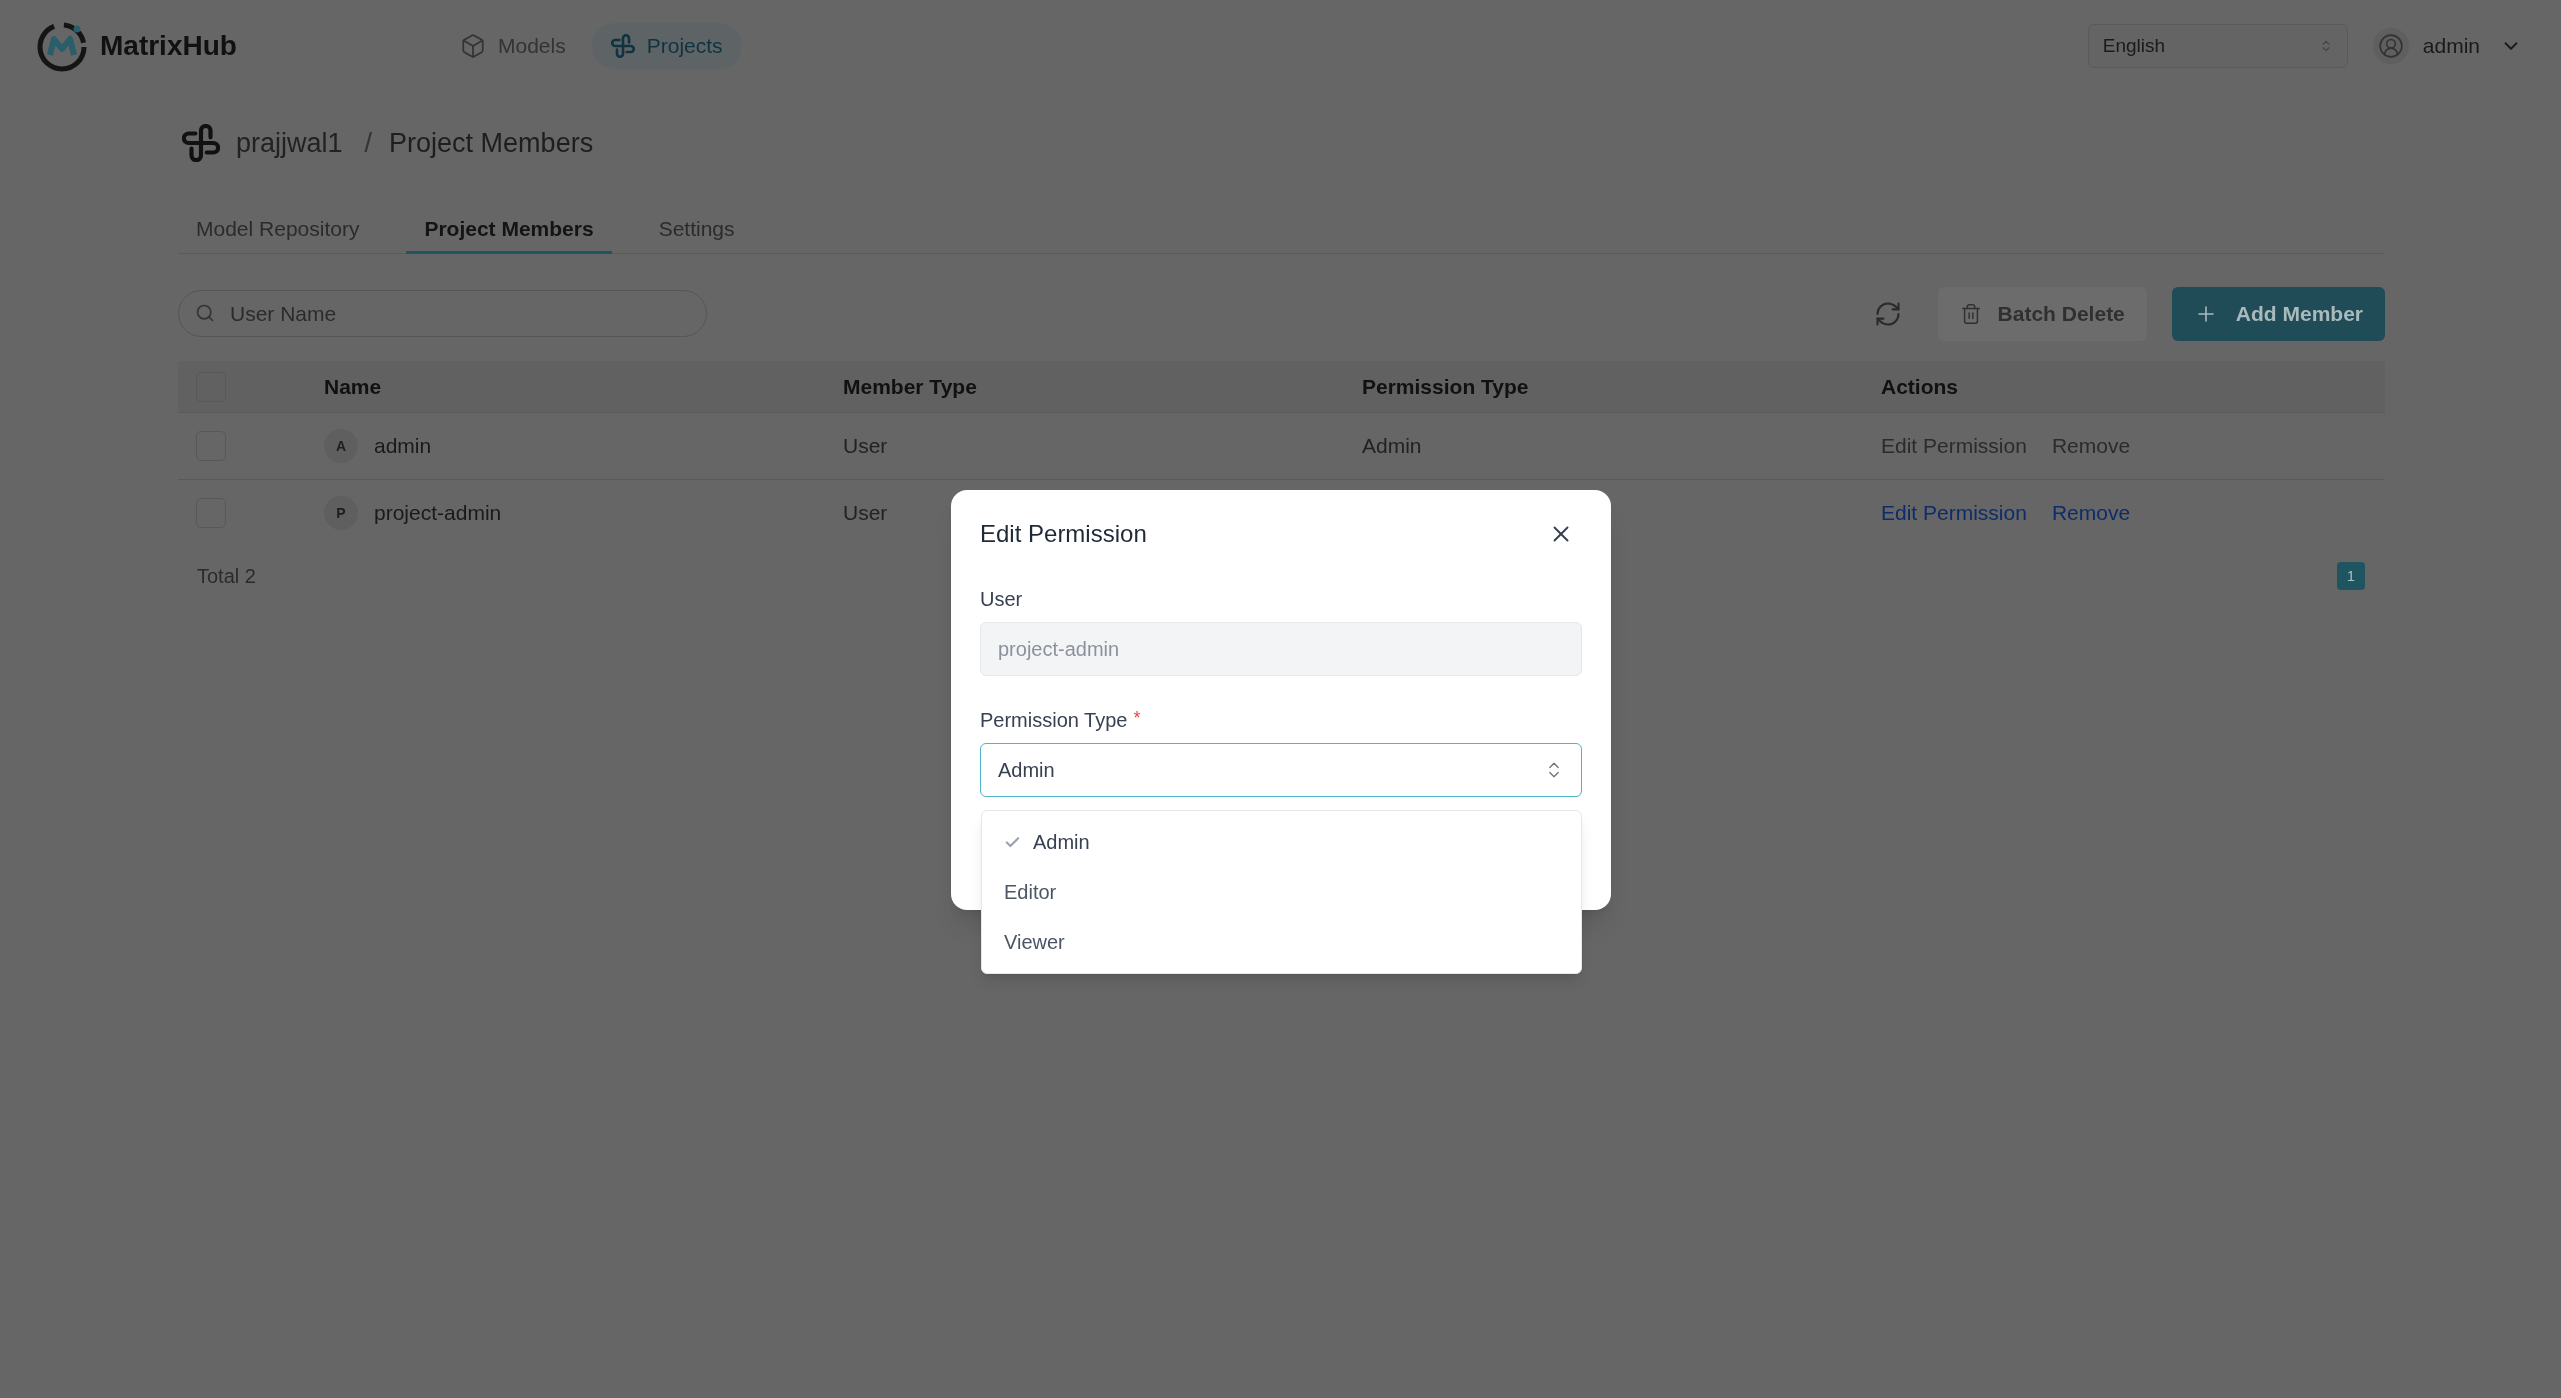 The width and height of the screenshot is (2561, 1398). I want to click on user-avatar-icon, so click(2390, 46).